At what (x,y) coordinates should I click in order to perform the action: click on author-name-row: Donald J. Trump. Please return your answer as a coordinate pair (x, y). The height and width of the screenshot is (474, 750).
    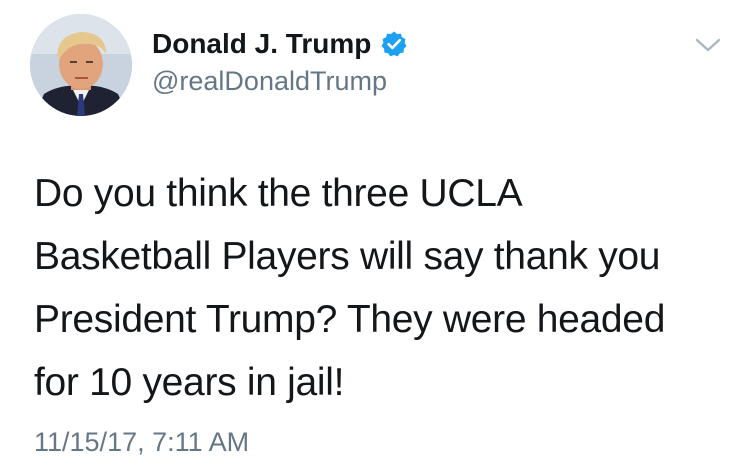
    Looking at the image, I should click on (280, 44).